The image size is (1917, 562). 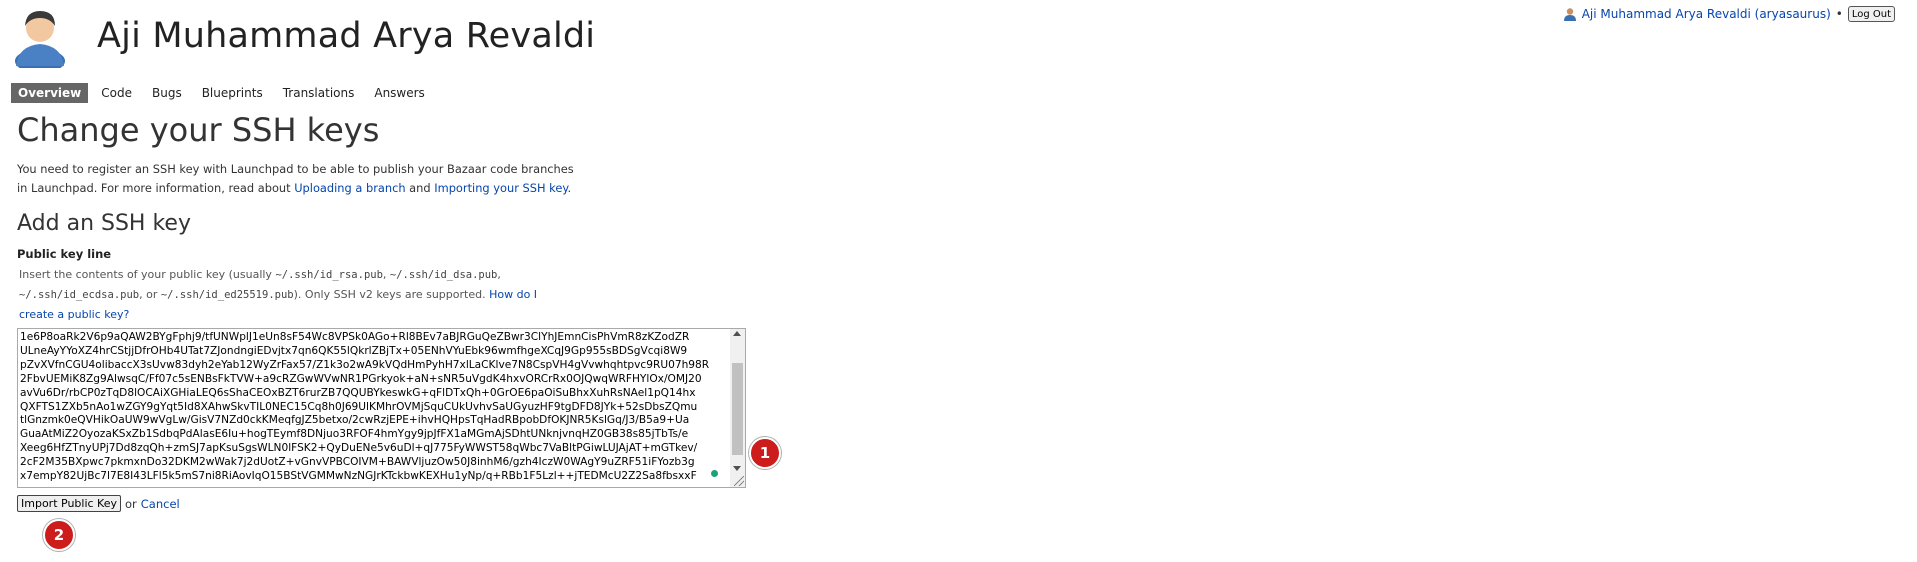 What do you see at coordinates (569, 188) in the screenshot?
I see `intro-end: .` at bounding box center [569, 188].